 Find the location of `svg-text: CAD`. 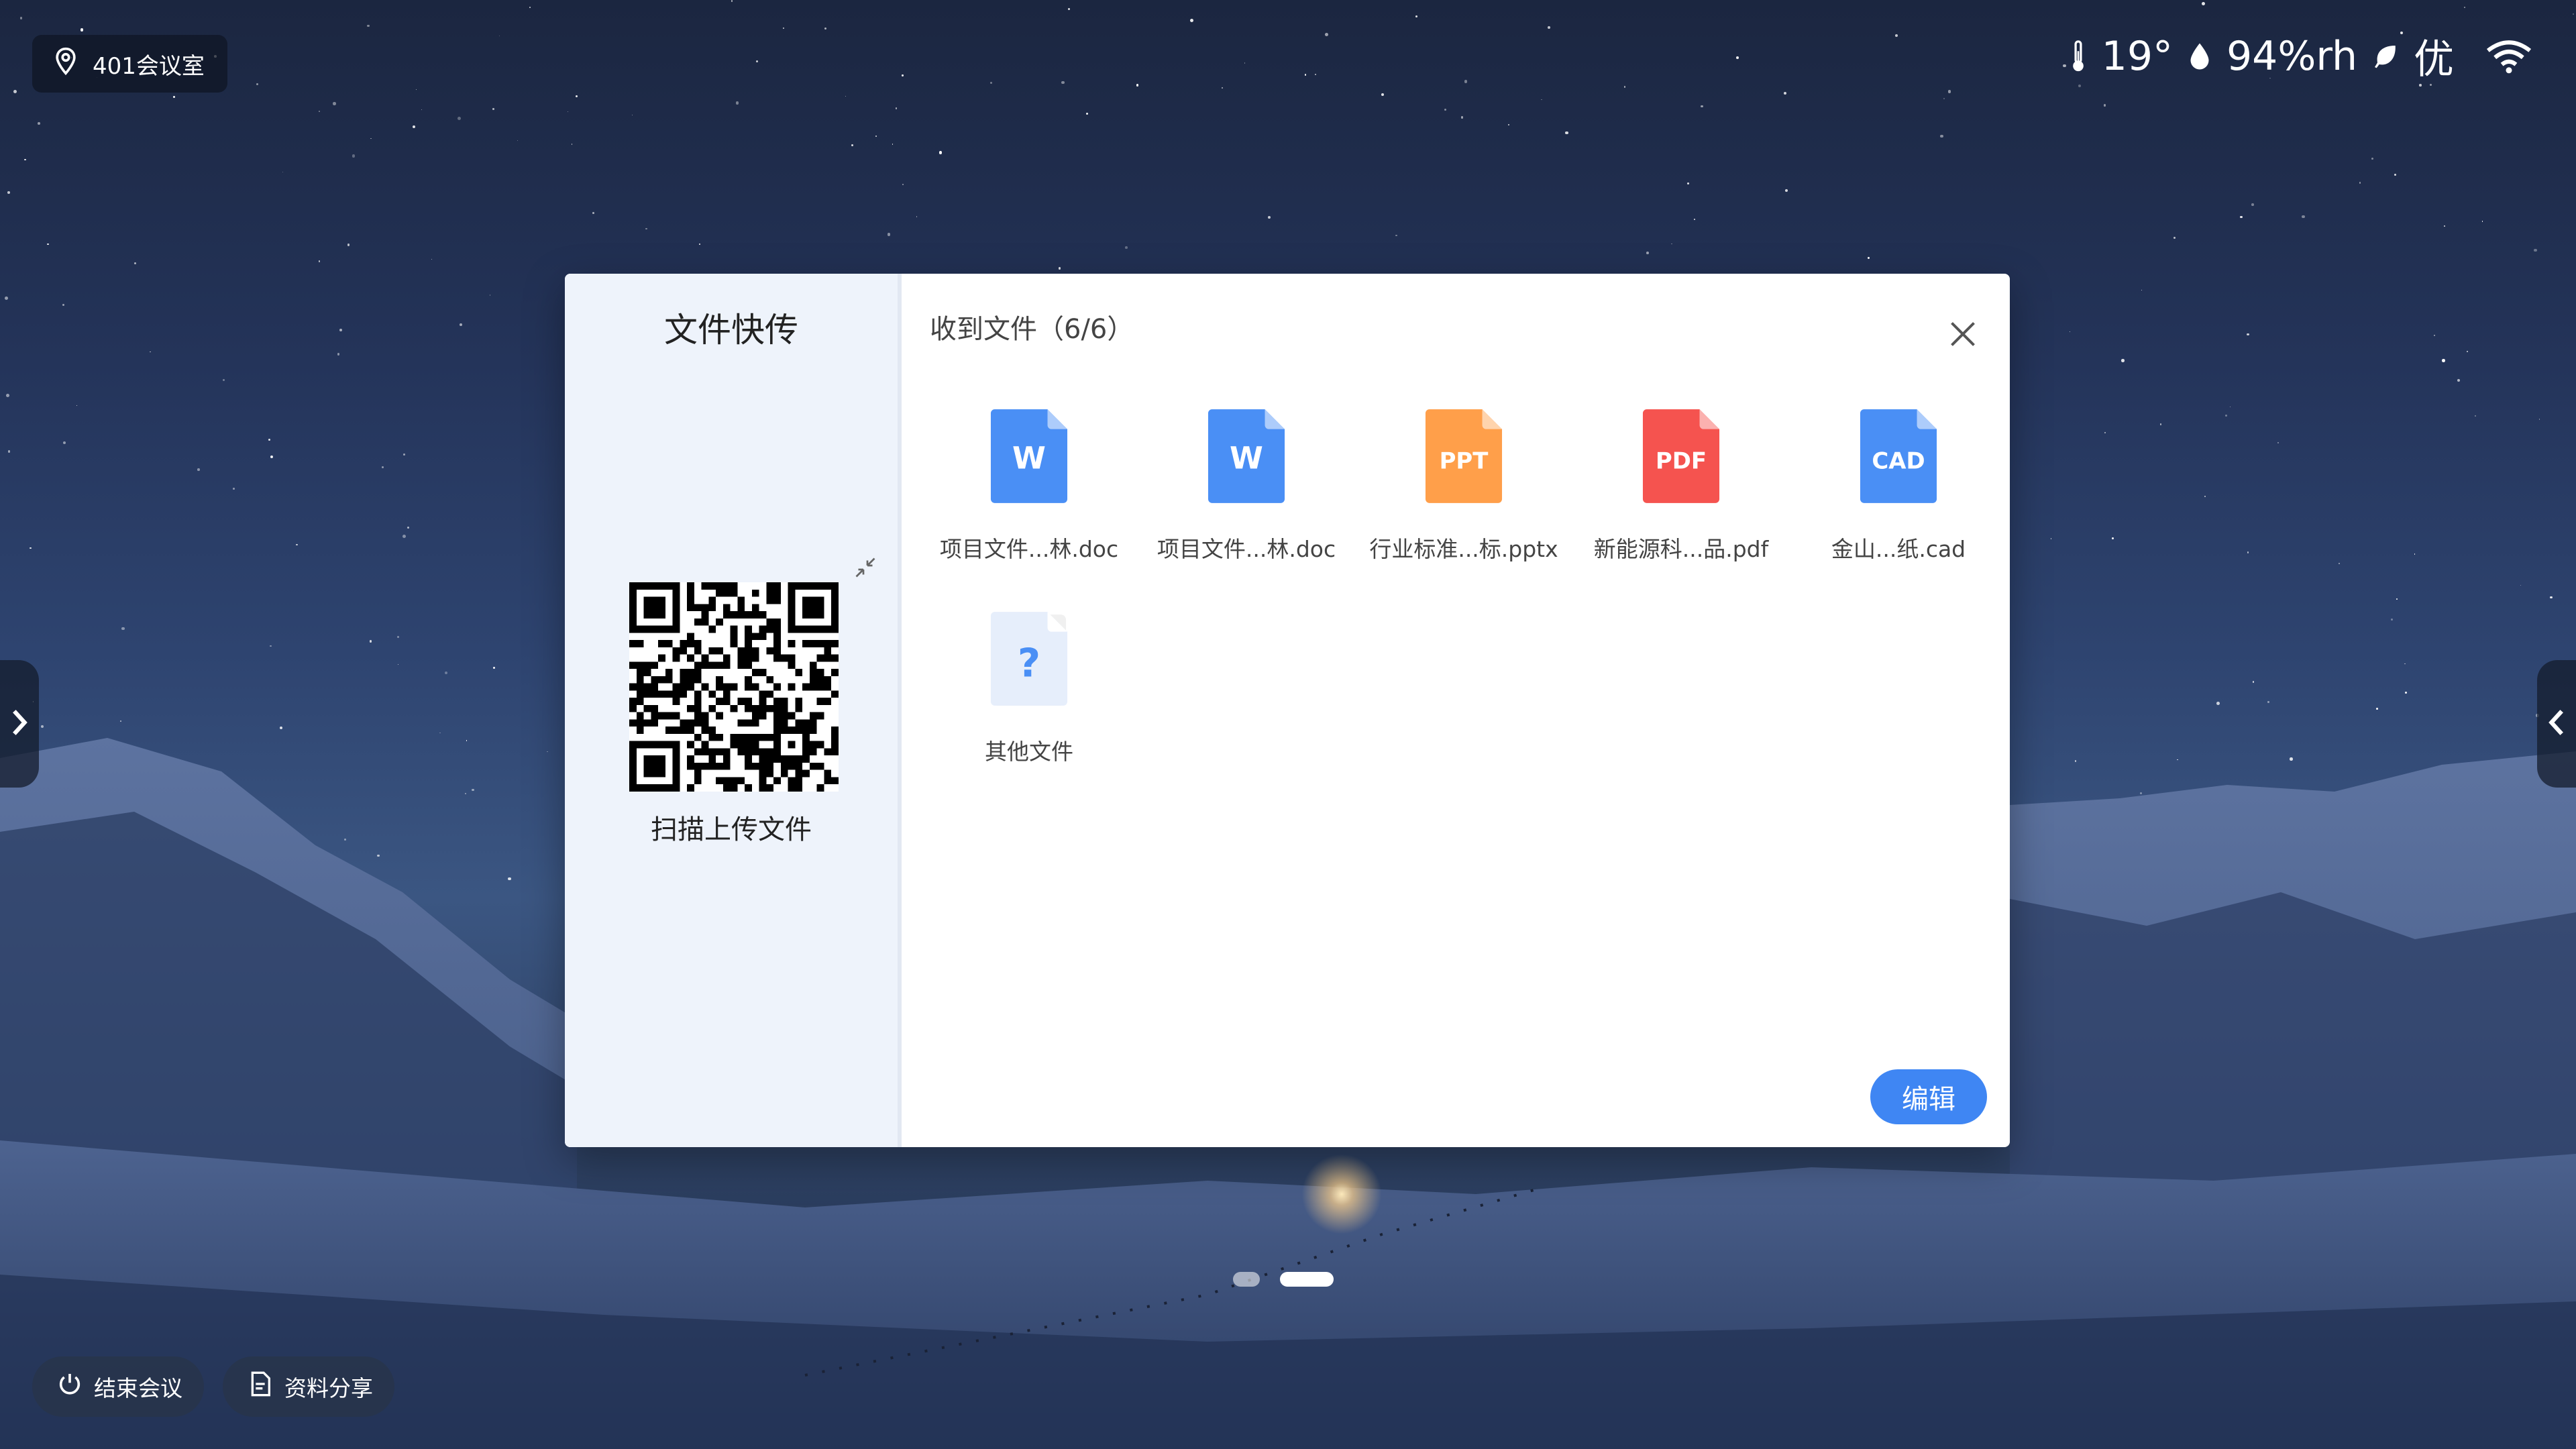

svg-text: CAD is located at coordinates (1898, 461).